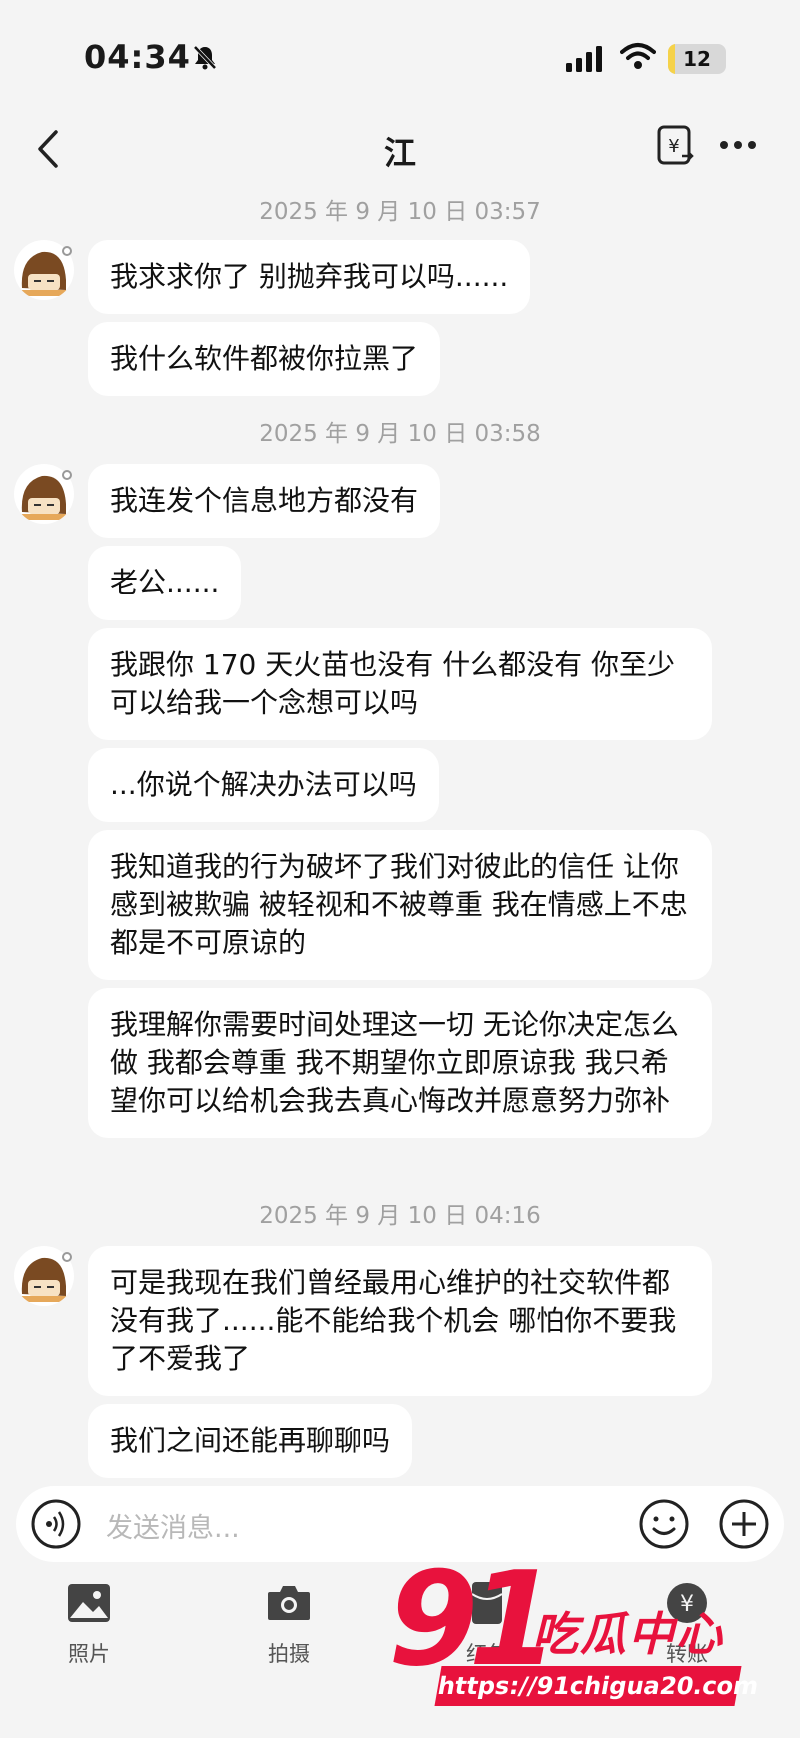 This screenshot has width=800, height=1738. What do you see at coordinates (289, 1603) in the screenshot?
I see `camera-icon` at bounding box center [289, 1603].